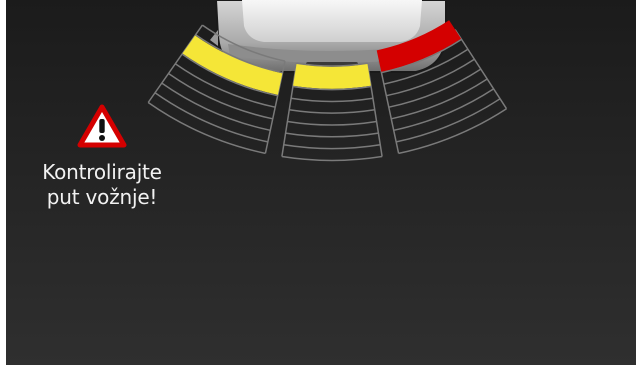  Describe the element at coordinates (102, 197) in the screenshot. I see `warning-line-2: put vožnje!` at that location.